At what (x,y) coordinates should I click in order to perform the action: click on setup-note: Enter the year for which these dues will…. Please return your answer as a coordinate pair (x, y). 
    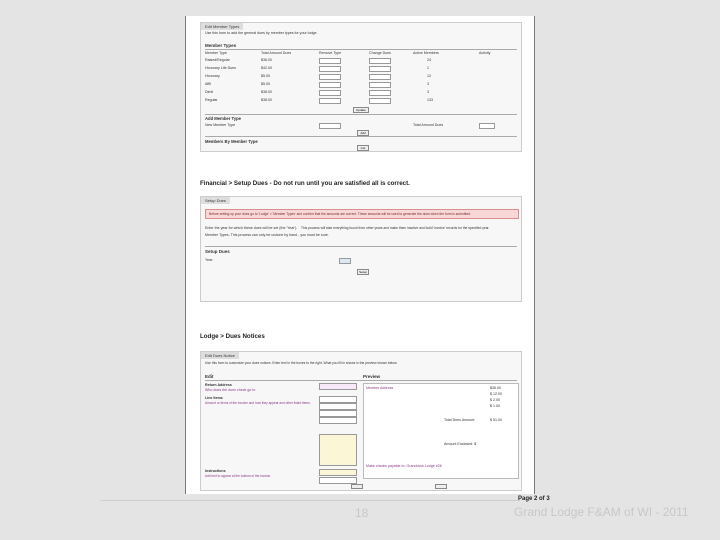
    Looking at the image, I should click on (251, 228).